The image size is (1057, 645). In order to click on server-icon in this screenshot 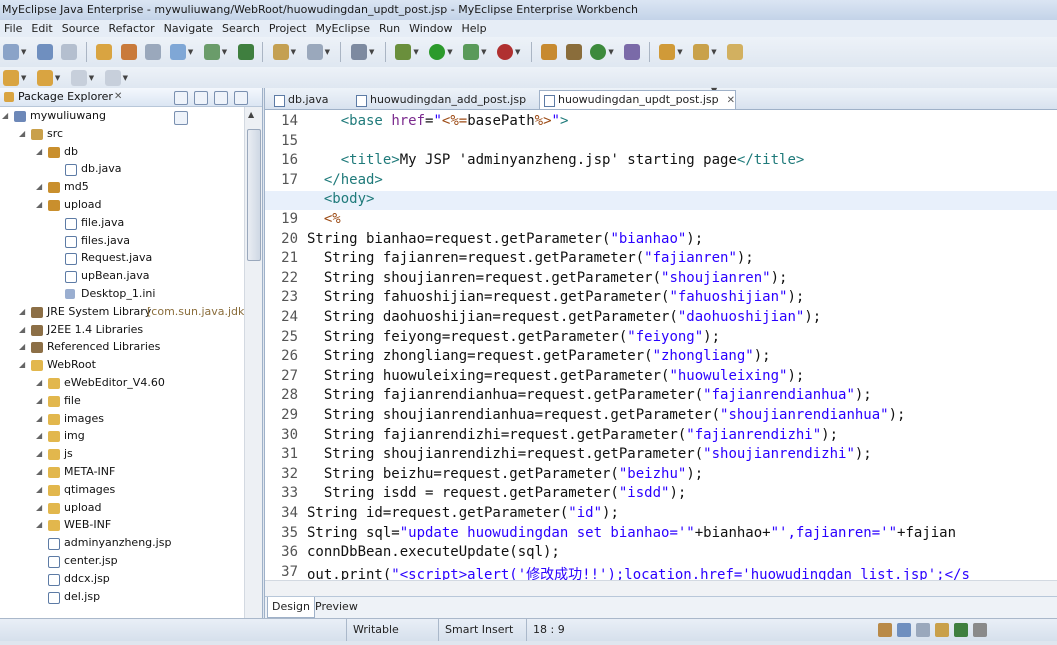, I will do `click(177, 52)`.